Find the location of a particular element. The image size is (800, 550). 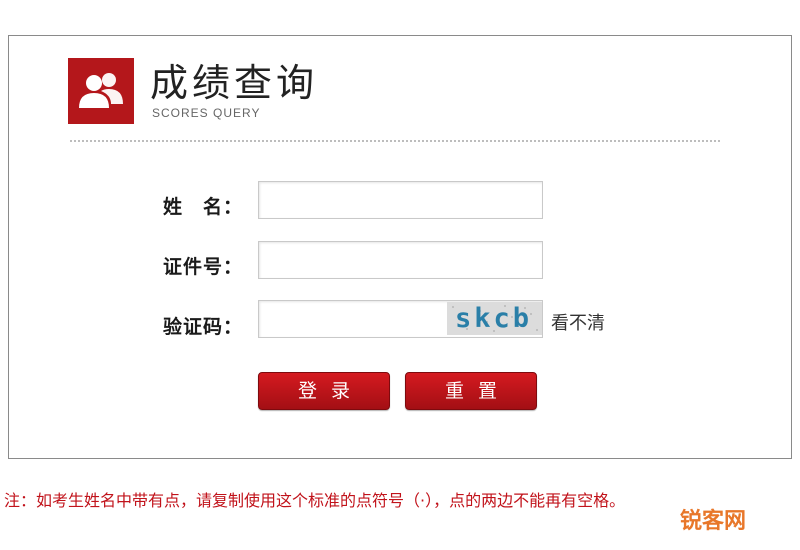

id-number-label: 证件号： is located at coordinates (203, 267).